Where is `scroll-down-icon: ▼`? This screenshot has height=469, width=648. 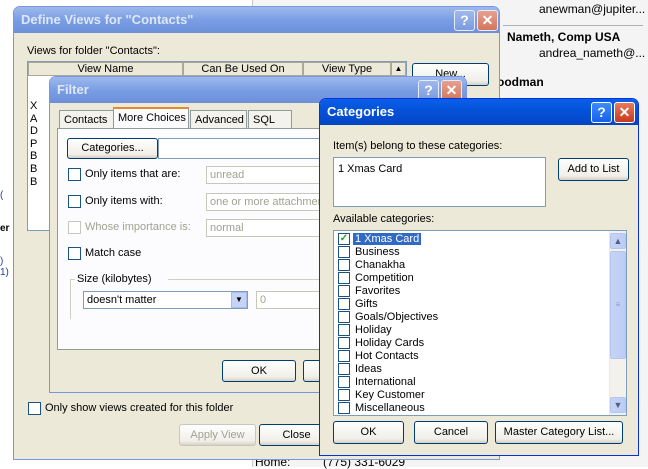
scroll-down-icon: ▼ is located at coordinates (618, 405).